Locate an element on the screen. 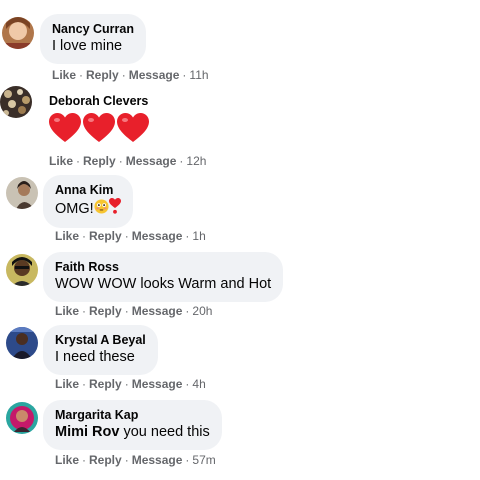 Image resolution: width=480 pixels, height=480 pixels. comment-timestamp: 20h is located at coordinates (202, 311).